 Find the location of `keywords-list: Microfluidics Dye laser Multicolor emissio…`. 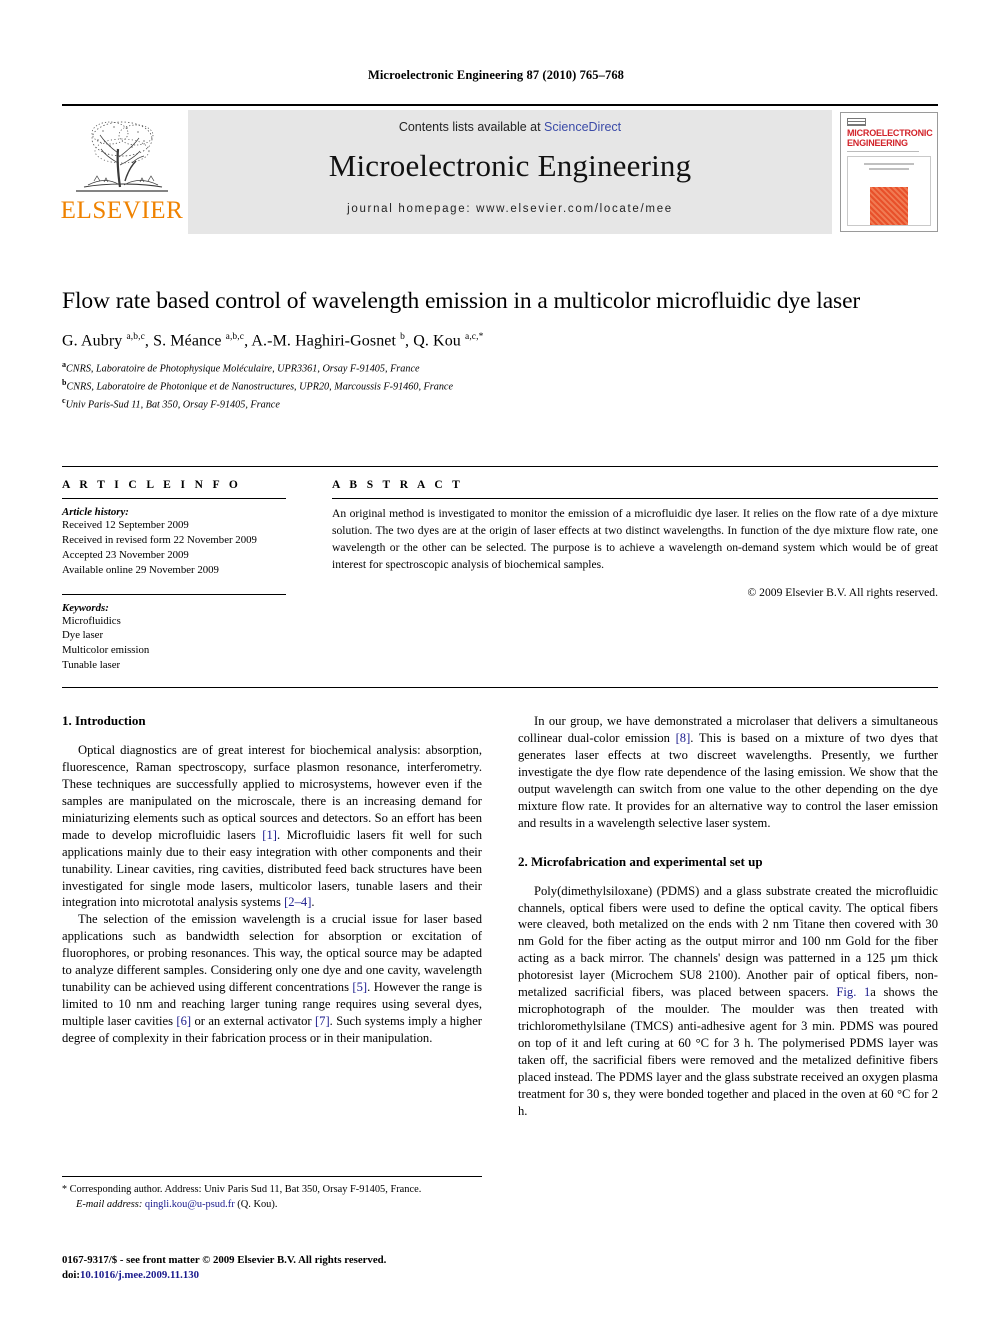

keywords-list: Microfluidics Dye laser Multicolor emissio… is located at coordinates (174, 644).